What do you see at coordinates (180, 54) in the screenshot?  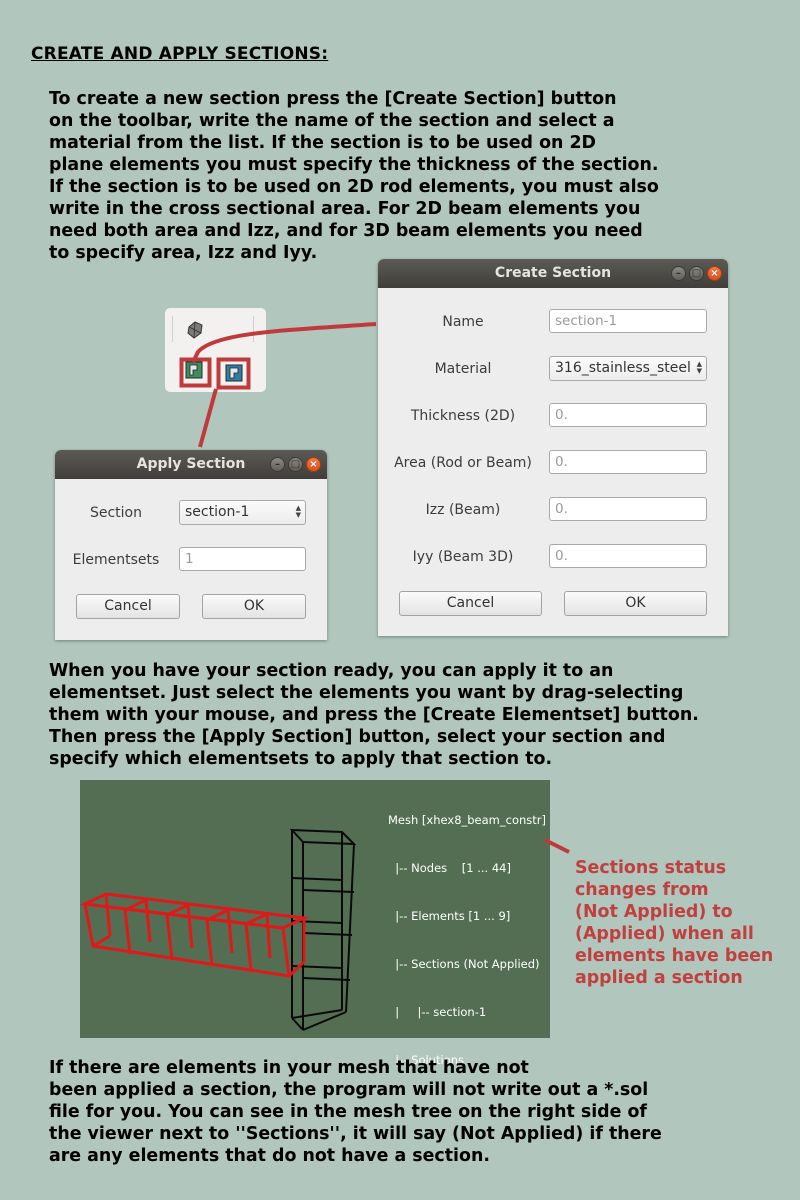 I see `page-heading: CREATE AND APPLY SECTIONS:` at bounding box center [180, 54].